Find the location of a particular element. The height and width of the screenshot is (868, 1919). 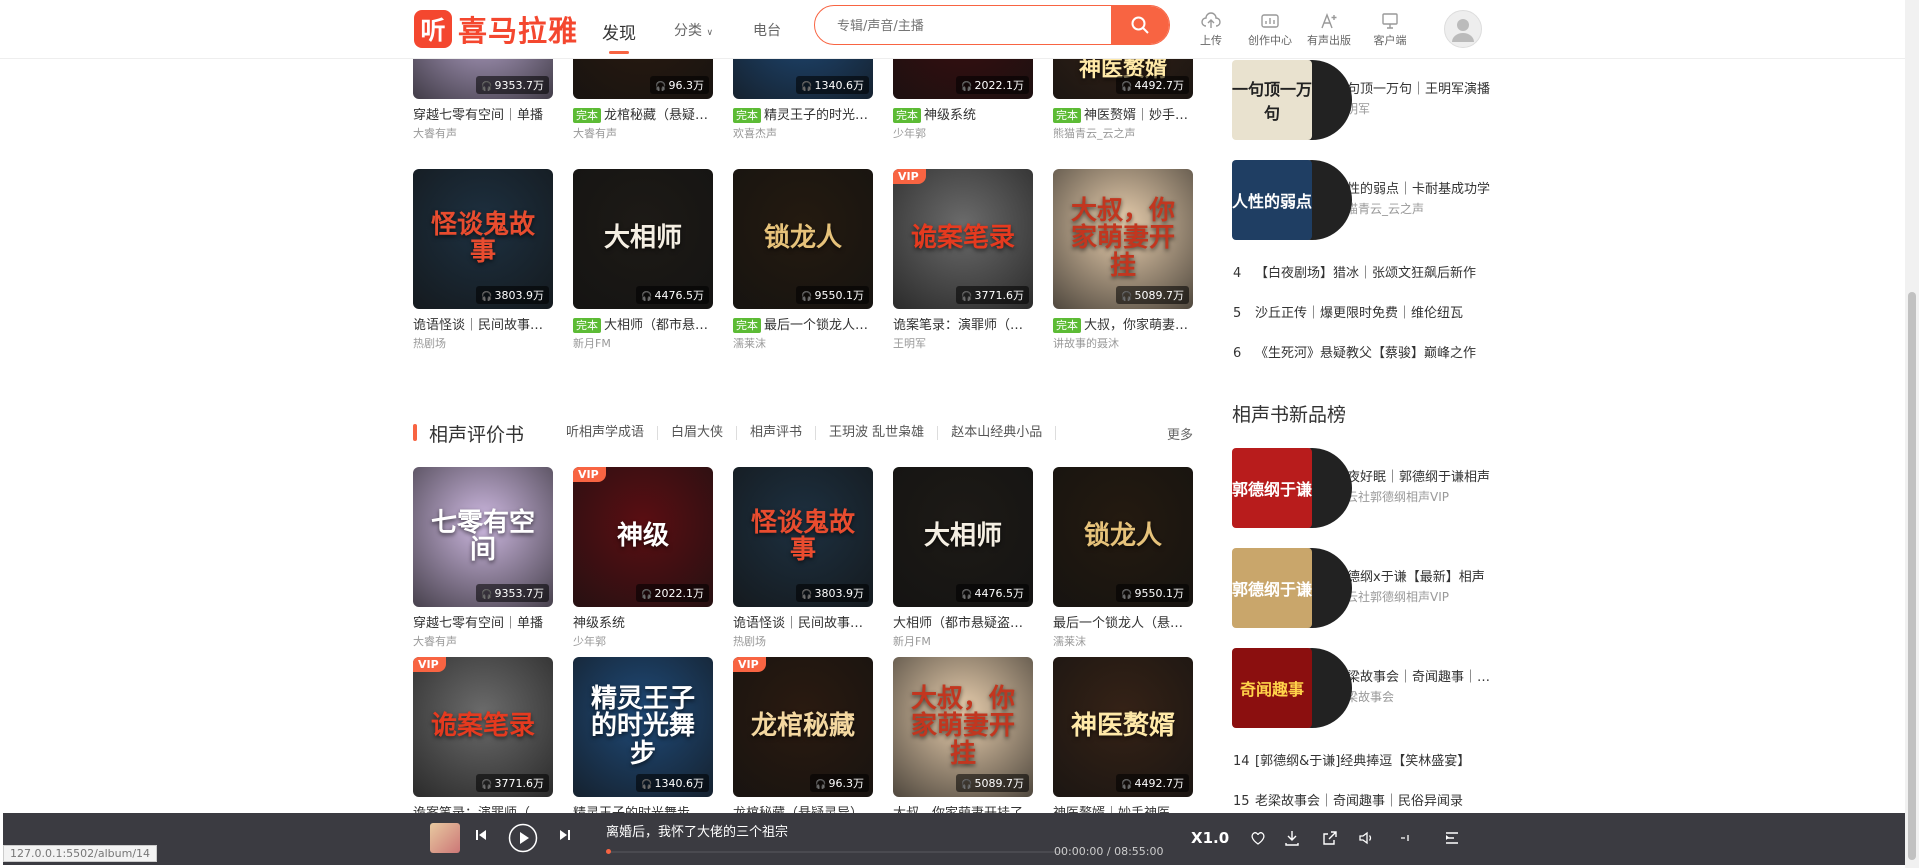

category-tab: 白眉大侠 is located at coordinates (698, 433).